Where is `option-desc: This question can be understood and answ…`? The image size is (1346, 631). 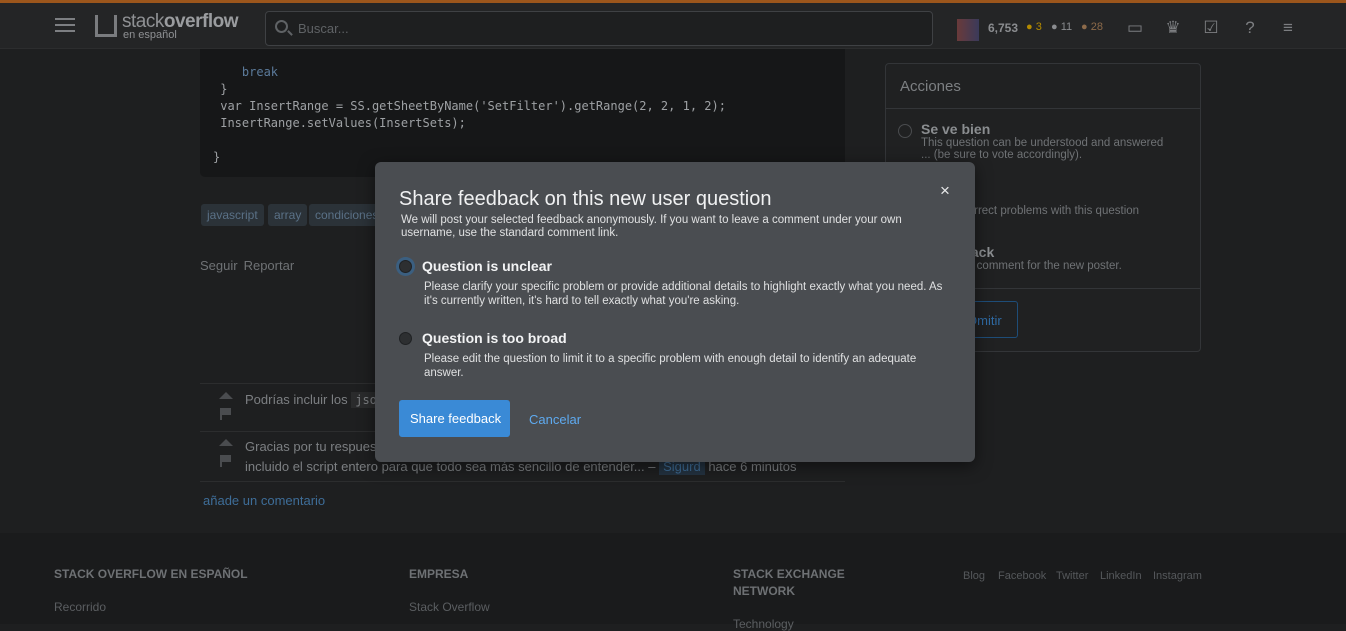
option-desc: This question can be understood and answ… is located at coordinates (1042, 143).